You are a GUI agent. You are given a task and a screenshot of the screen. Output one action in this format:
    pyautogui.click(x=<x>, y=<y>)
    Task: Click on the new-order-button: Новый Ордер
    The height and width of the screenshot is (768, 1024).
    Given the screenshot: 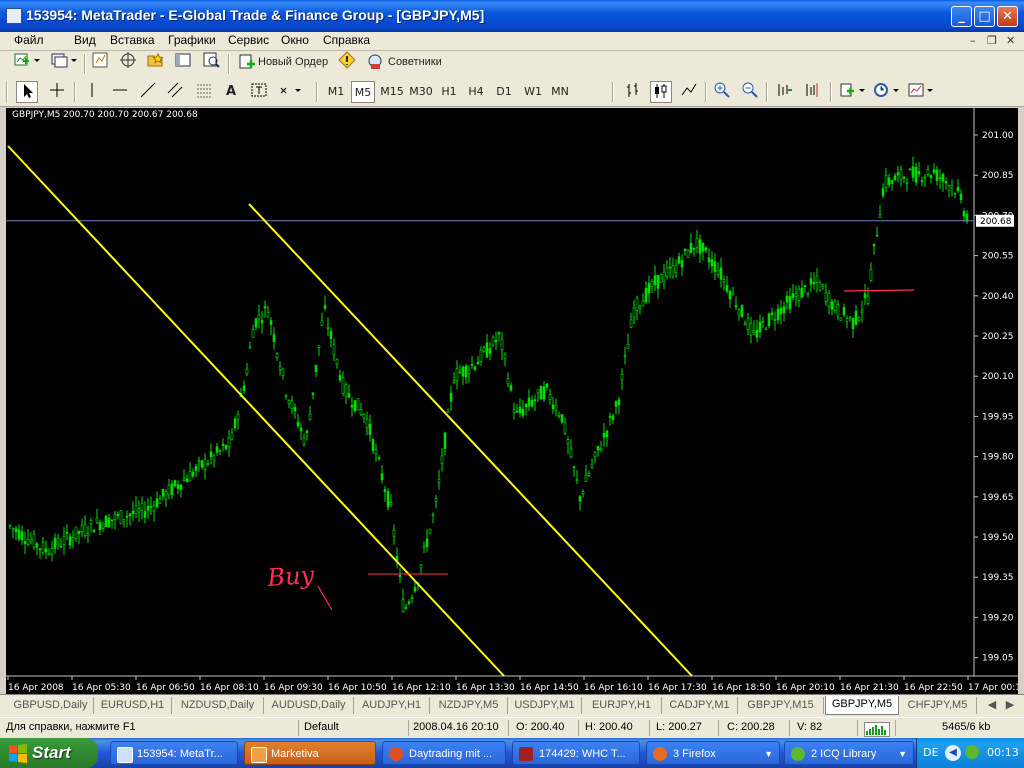 What is the action you would take?
    pyautogui.click(x=284, y=62)
    